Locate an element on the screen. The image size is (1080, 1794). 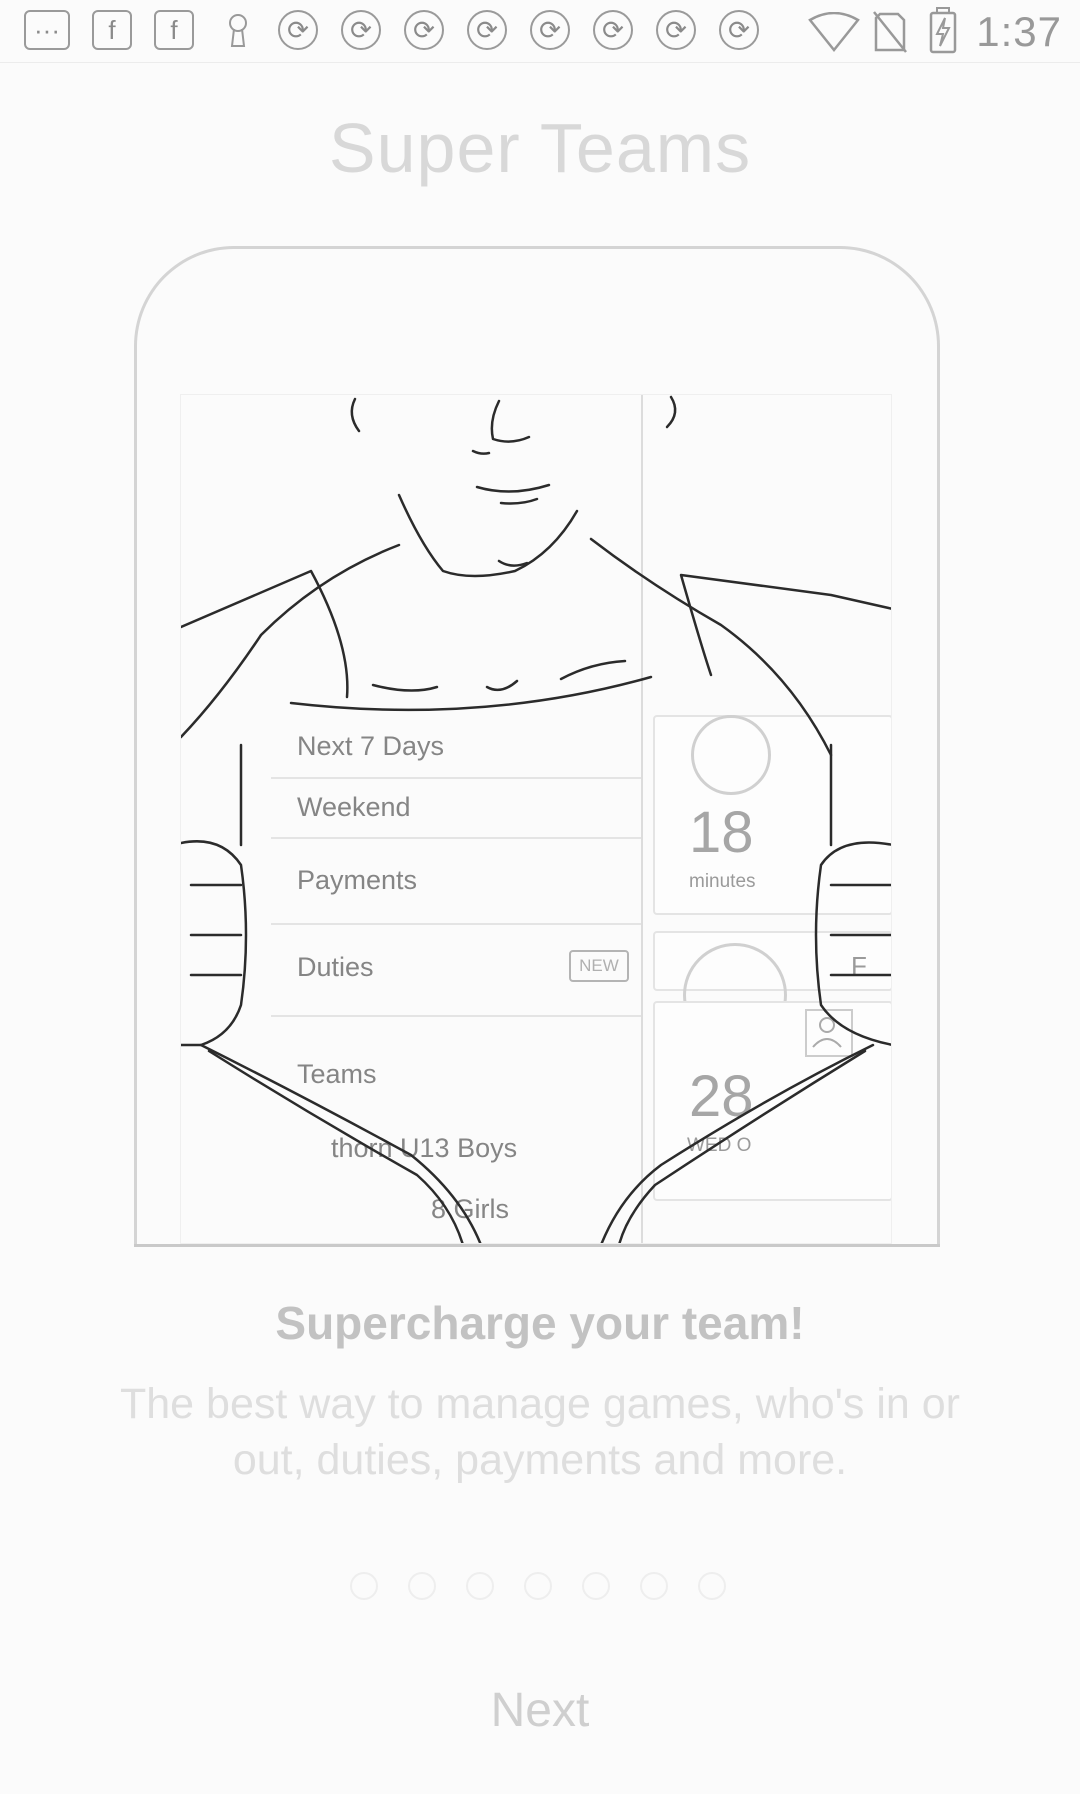
page-indicator is located at coordinates (540, 1587).